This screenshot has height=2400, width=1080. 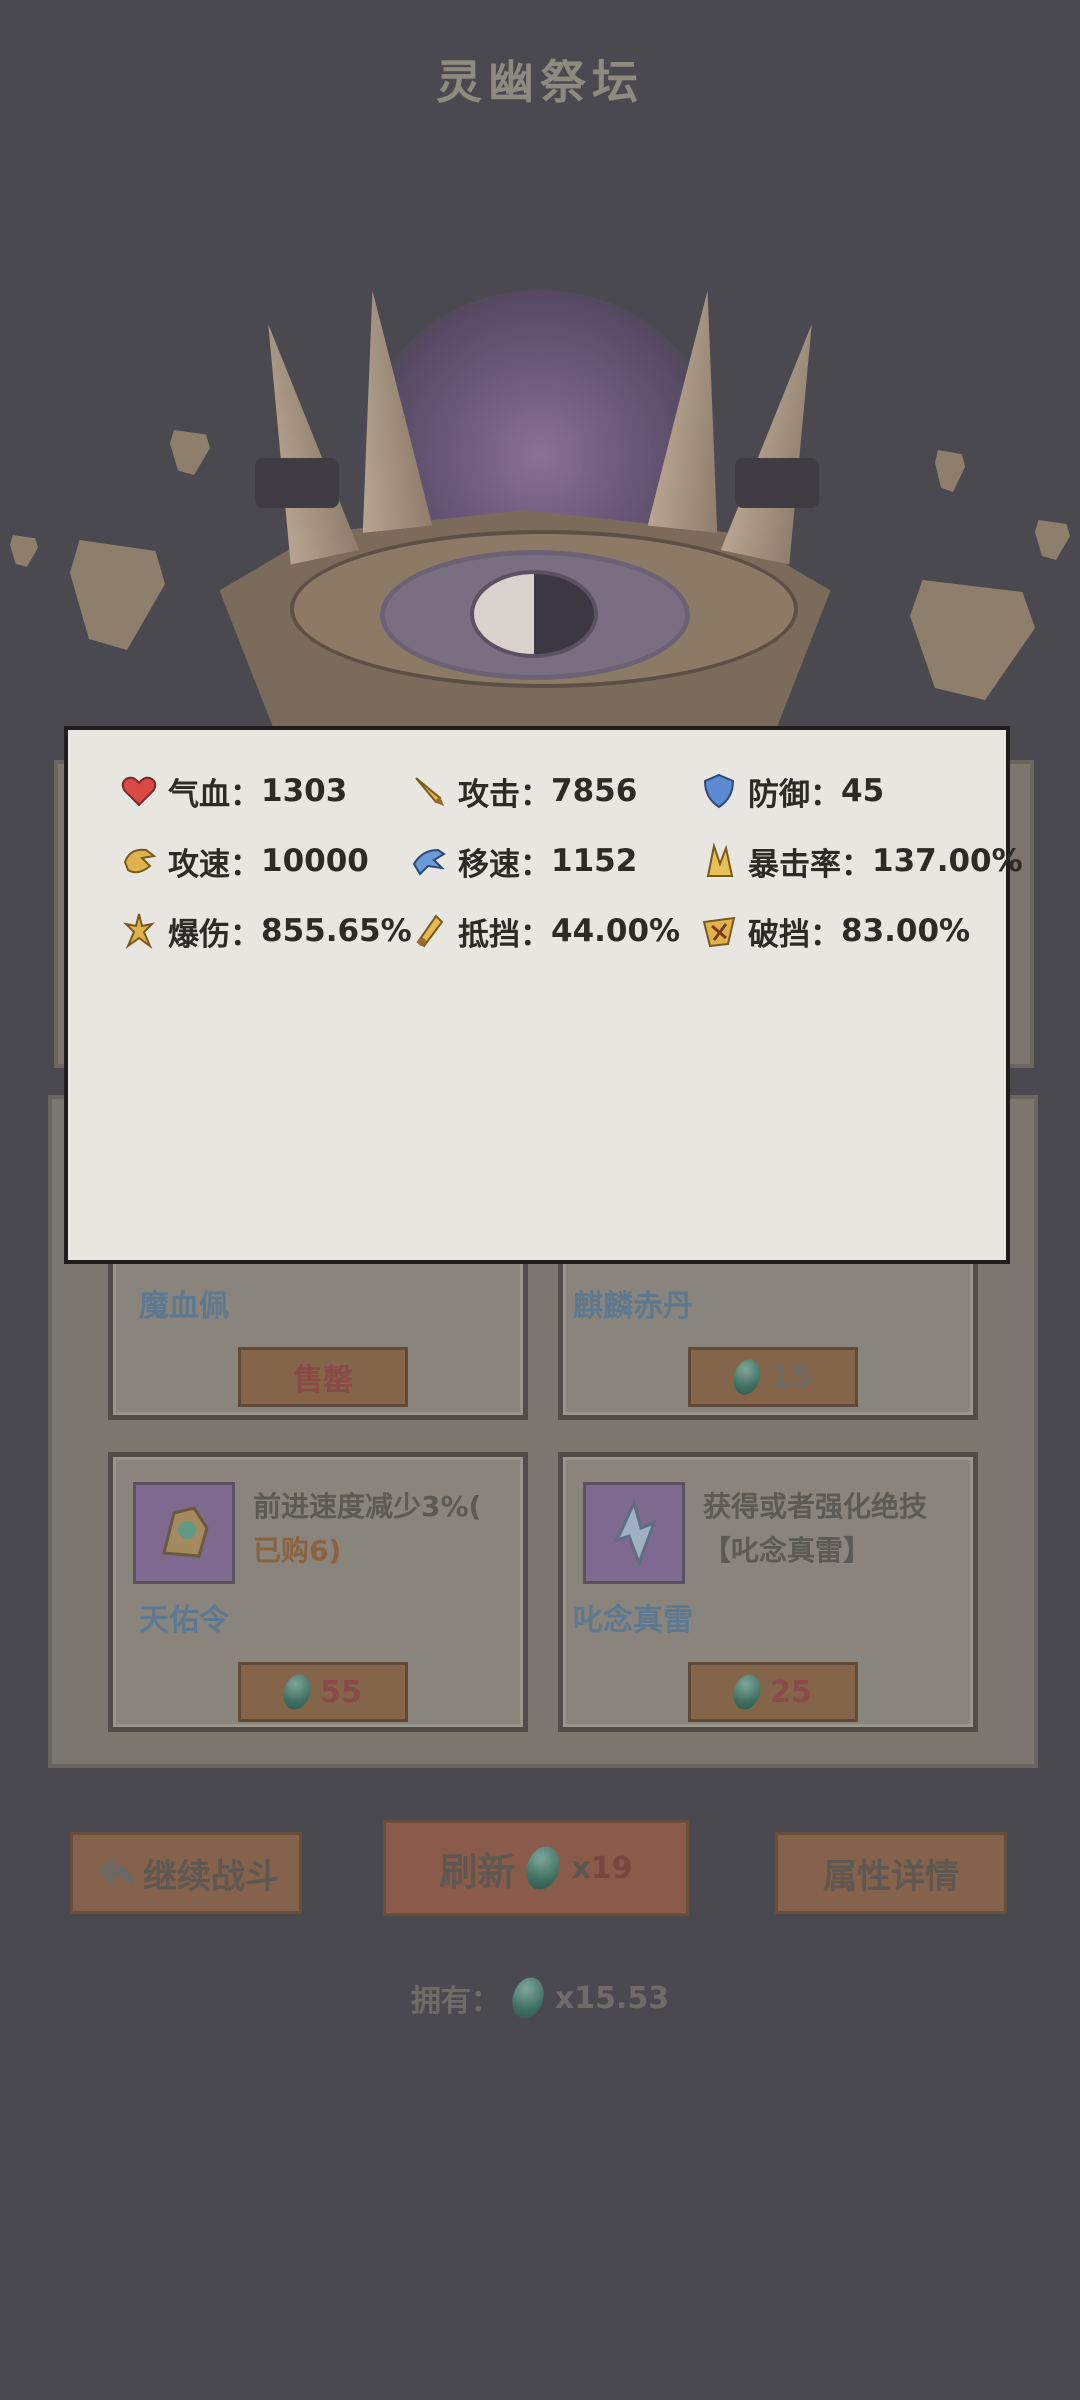 I want to click on item-skill-name: 【叱念真雷】, so click(x=787, y=1550).